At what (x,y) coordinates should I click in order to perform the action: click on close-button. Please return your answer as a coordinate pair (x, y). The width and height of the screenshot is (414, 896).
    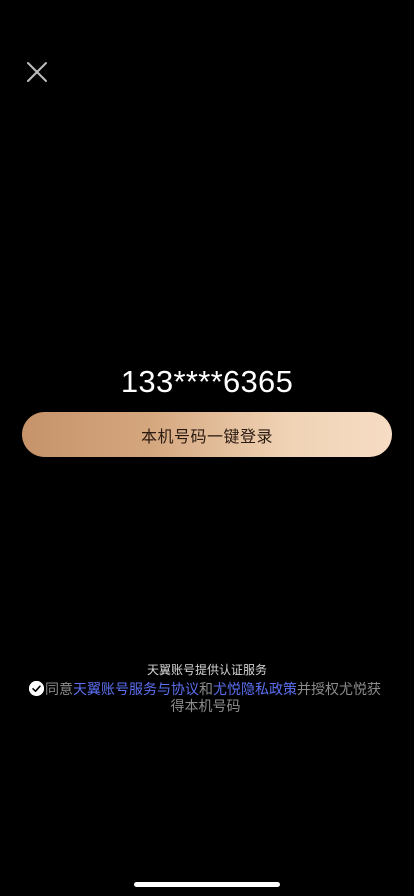
    Looking at the image, I should click on (37, 72).